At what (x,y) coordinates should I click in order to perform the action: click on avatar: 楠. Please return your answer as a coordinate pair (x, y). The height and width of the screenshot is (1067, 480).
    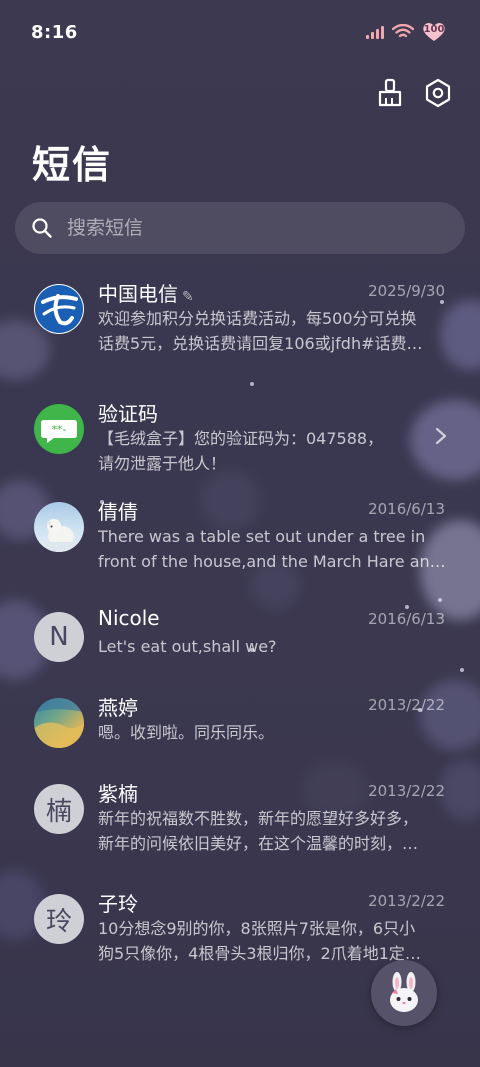
    Looking at the image, I should click on (59, 809).